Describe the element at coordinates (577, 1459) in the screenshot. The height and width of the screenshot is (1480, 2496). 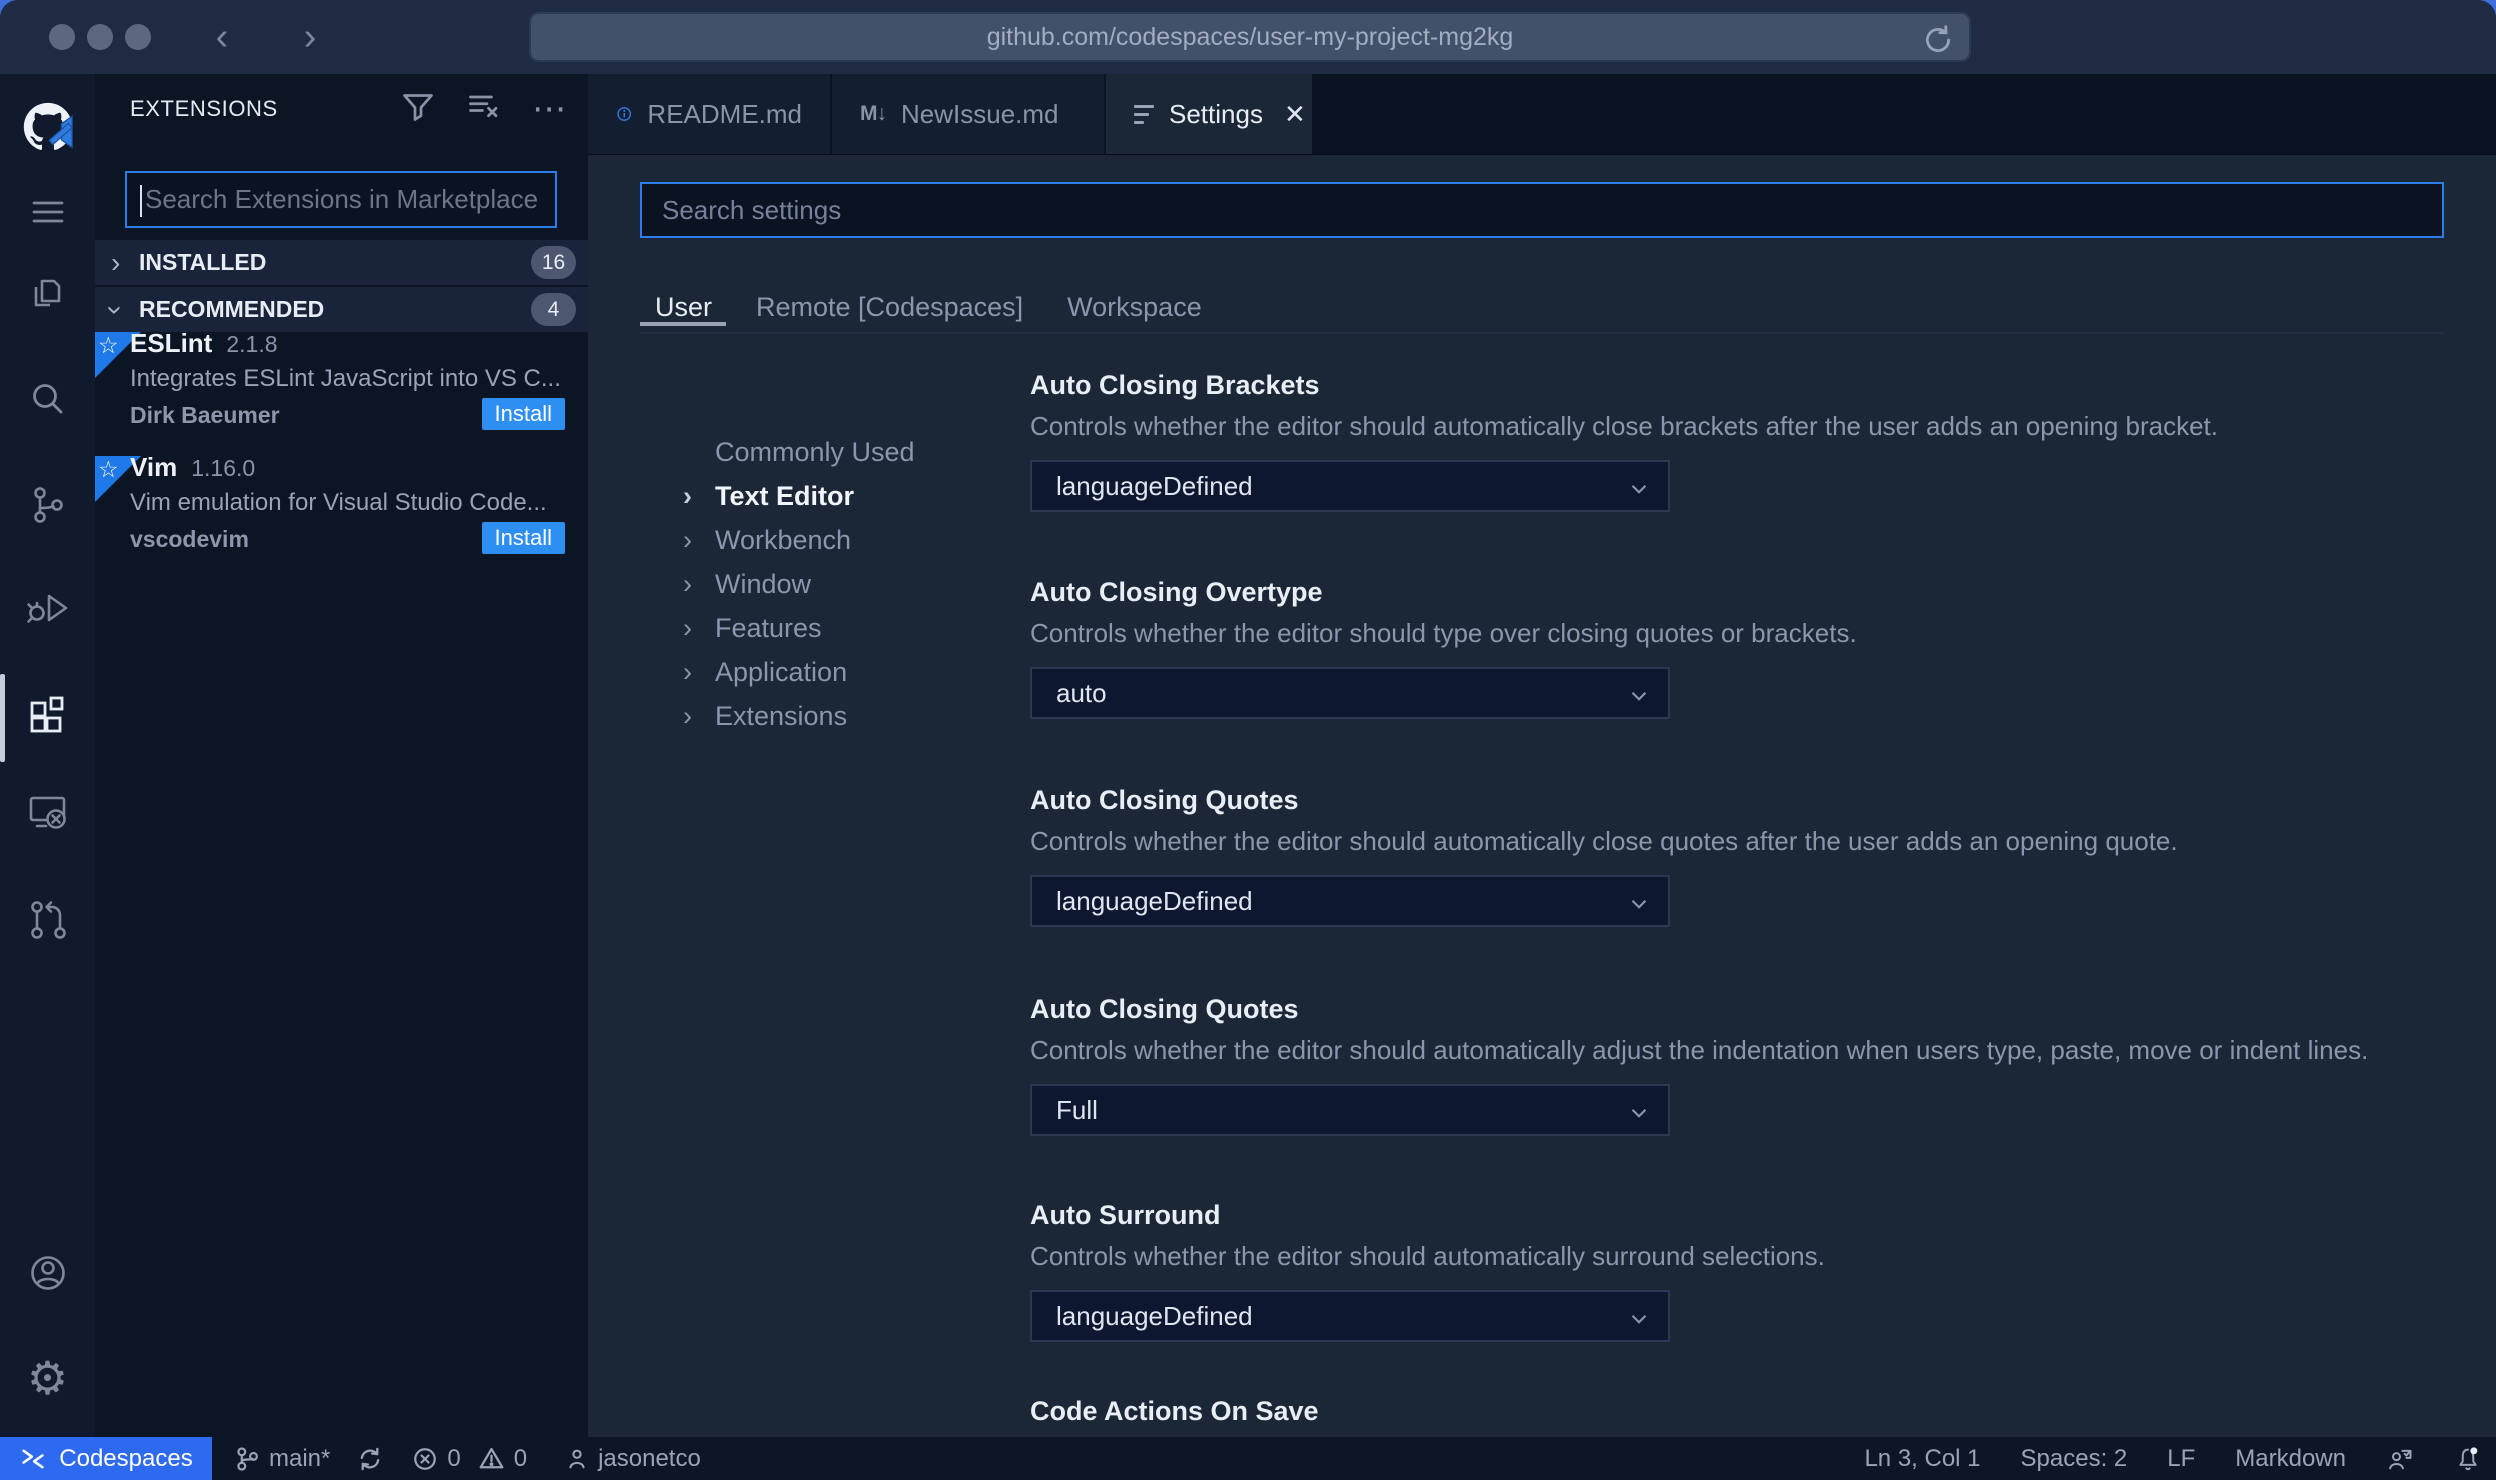
I see `person-icon` at that location.